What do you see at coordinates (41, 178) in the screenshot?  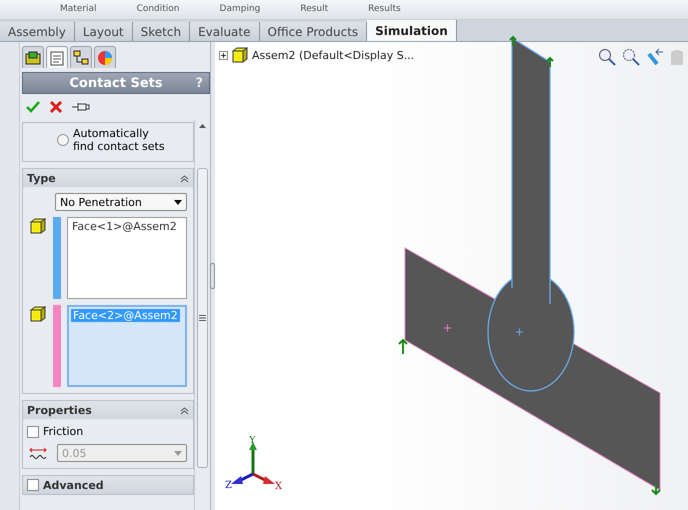 I see `section-title: Type` at bounding box center [41, 178].